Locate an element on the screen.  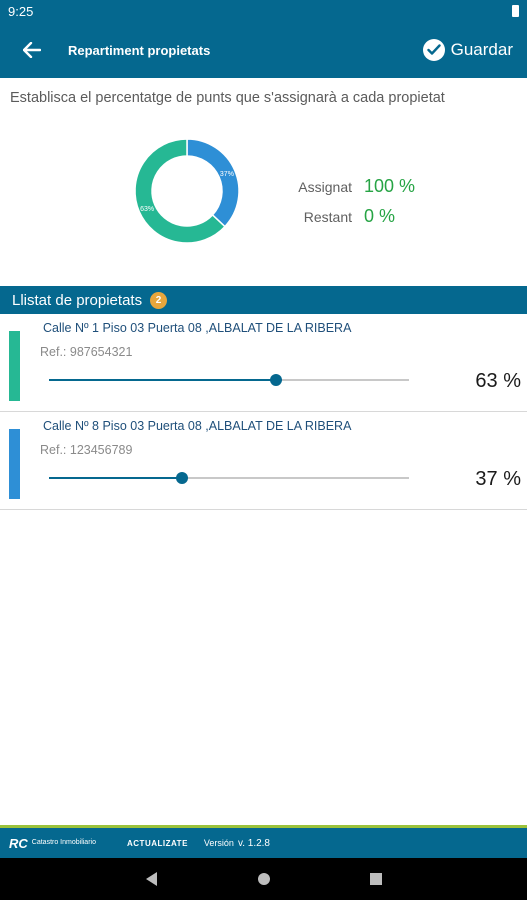
logo-text: Catastro Inmobiliario is located at coordinates (63, 842).